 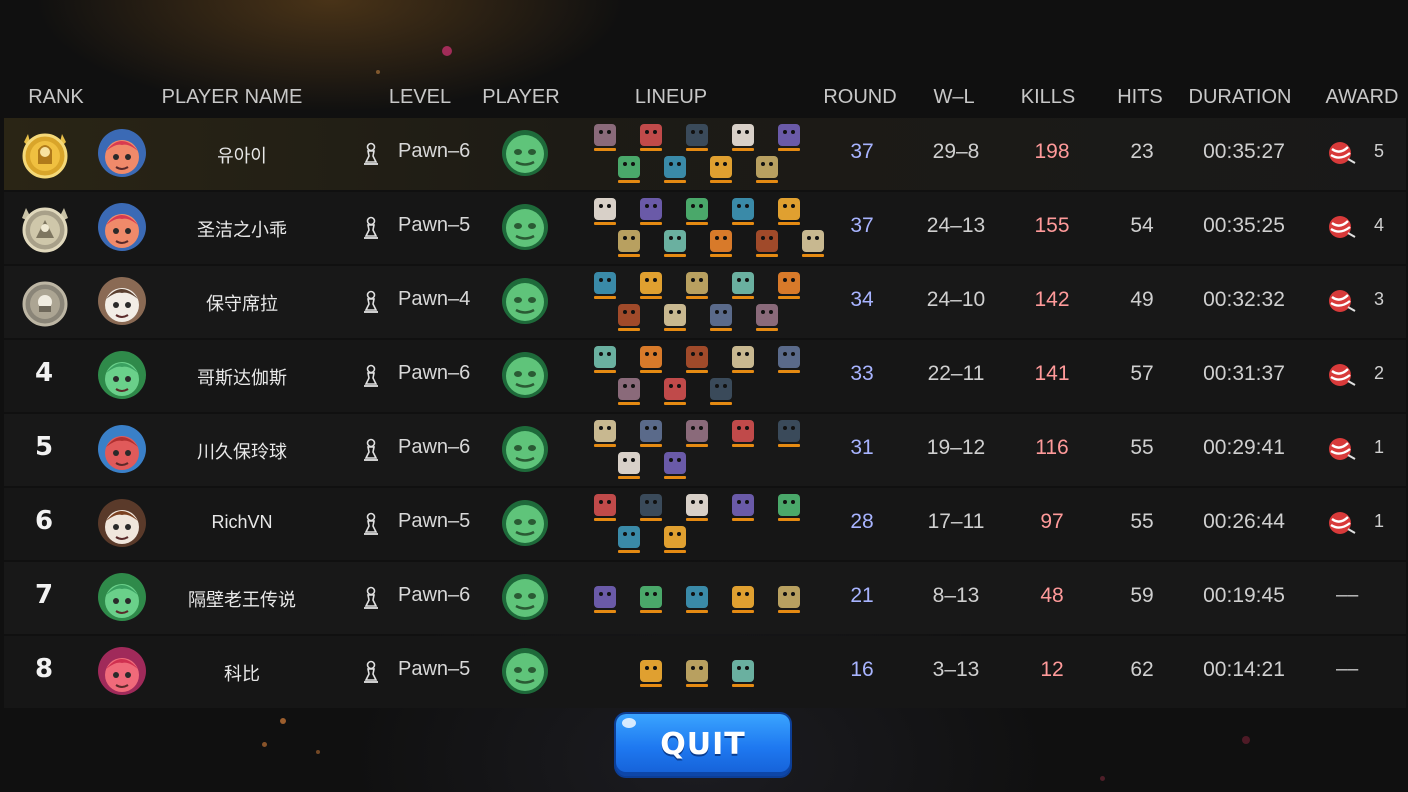 I want to click on quit-button: QUIT, so click(x=703, y=745).